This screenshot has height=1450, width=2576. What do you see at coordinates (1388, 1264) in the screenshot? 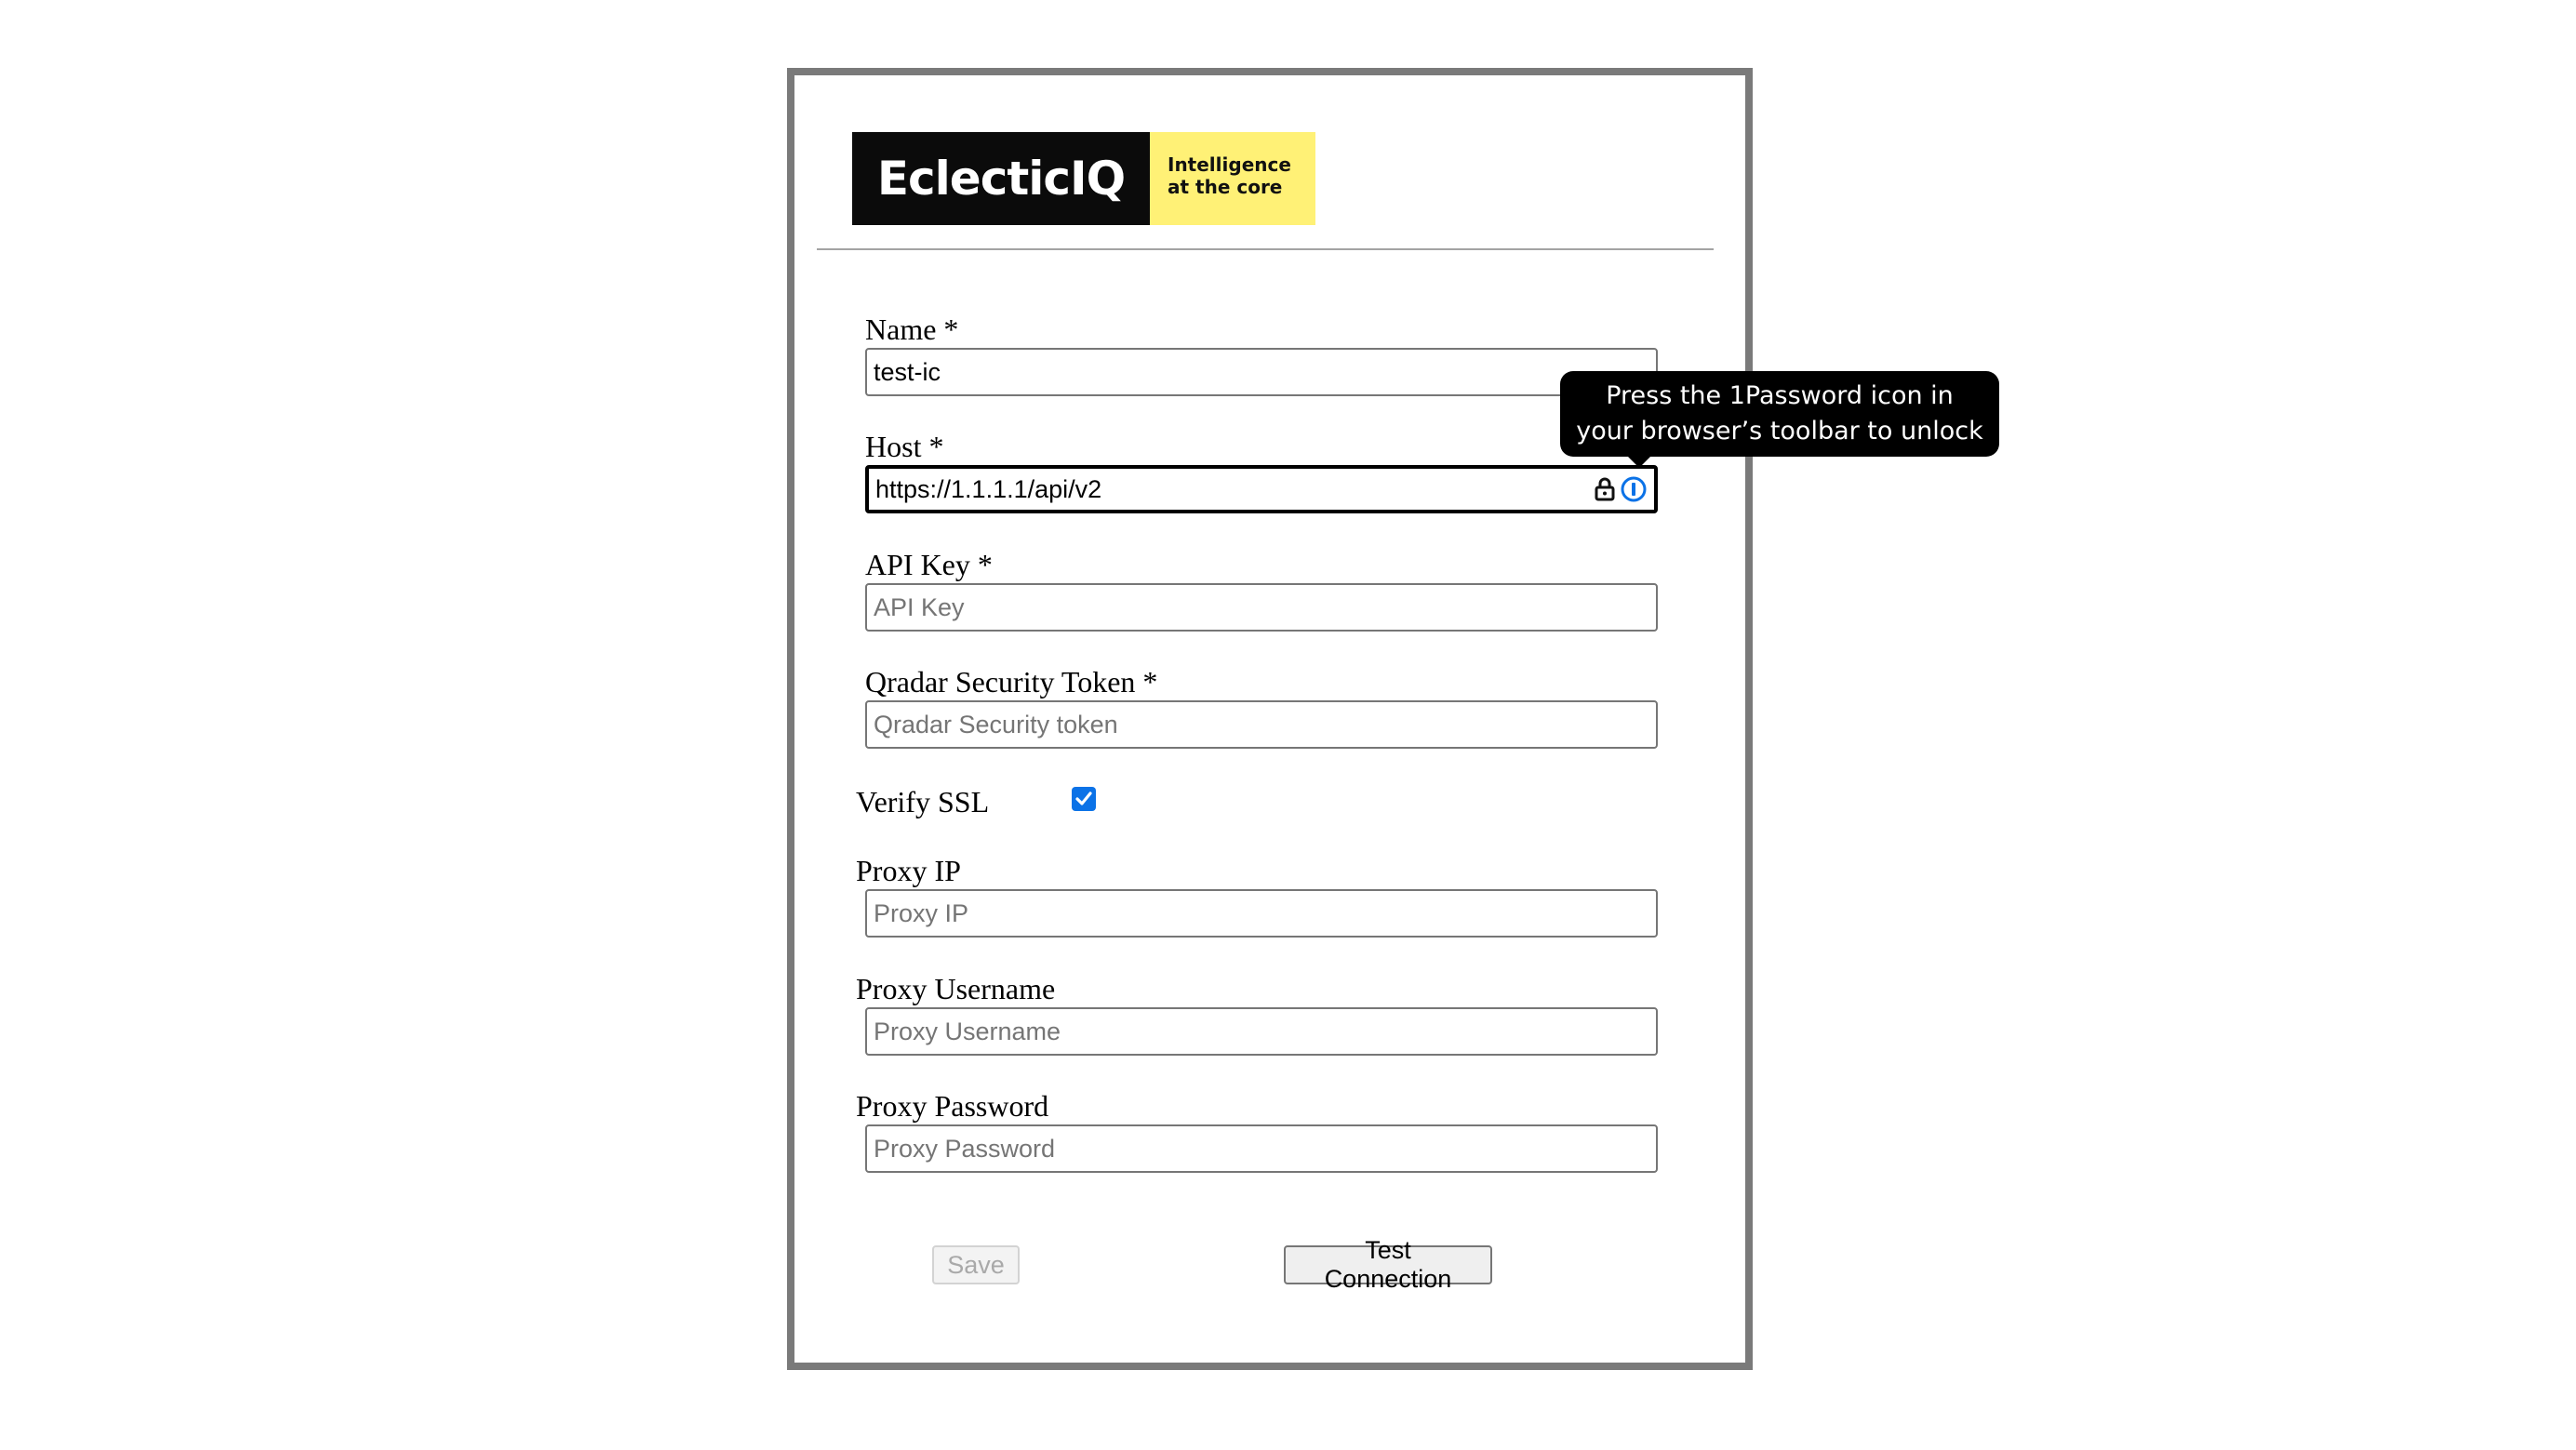
I see `test-connection-button: Test Connection` at bounding box center [1388, 1264].